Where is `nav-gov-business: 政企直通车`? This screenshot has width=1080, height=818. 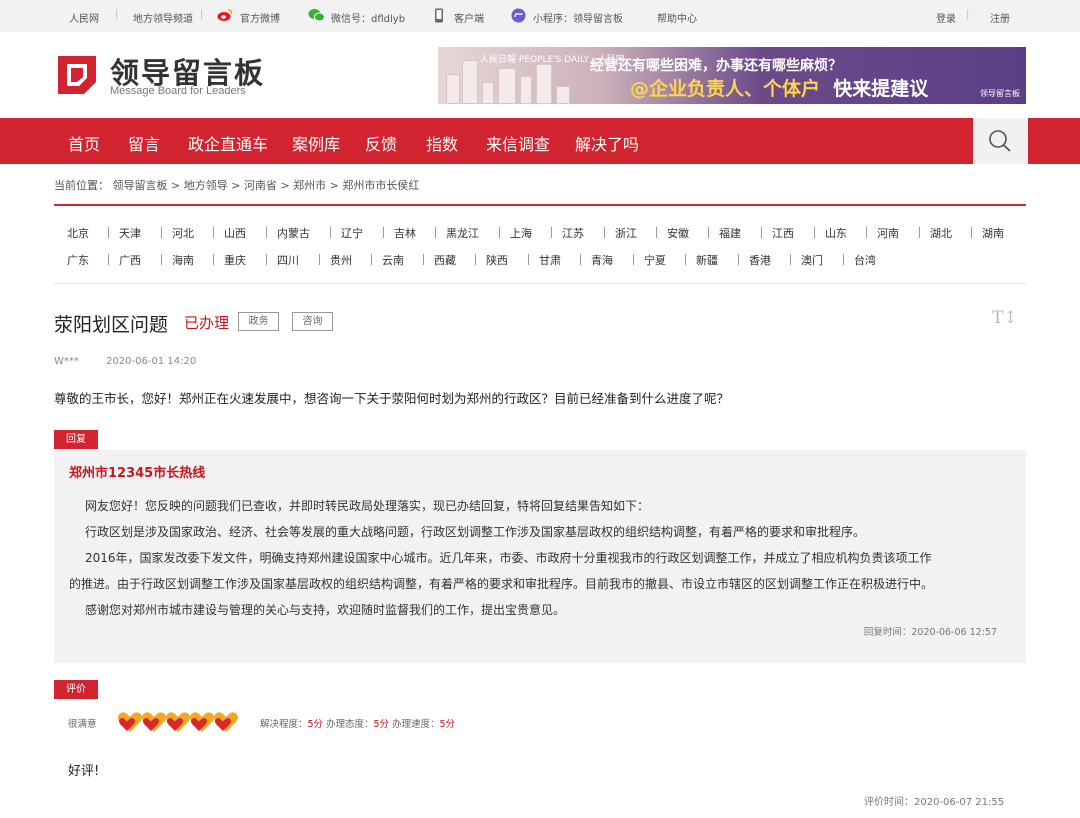
nav-gov-business: 政企直通车 is located at coordinates (228, 143).